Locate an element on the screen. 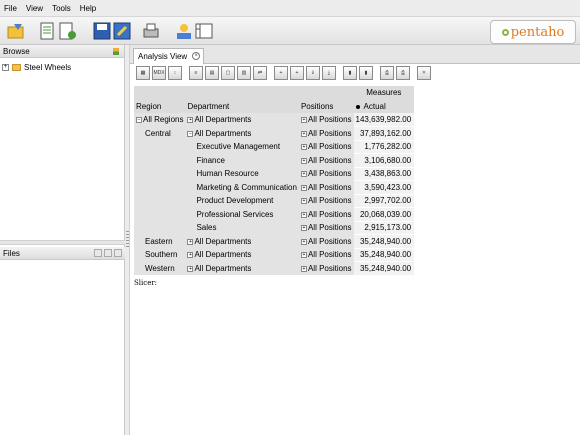 Image resolution: width=580 pixels, height=435 pixels. tree-item-steel-wheels: + Steel Wheels is located at coordinates (62, 67).